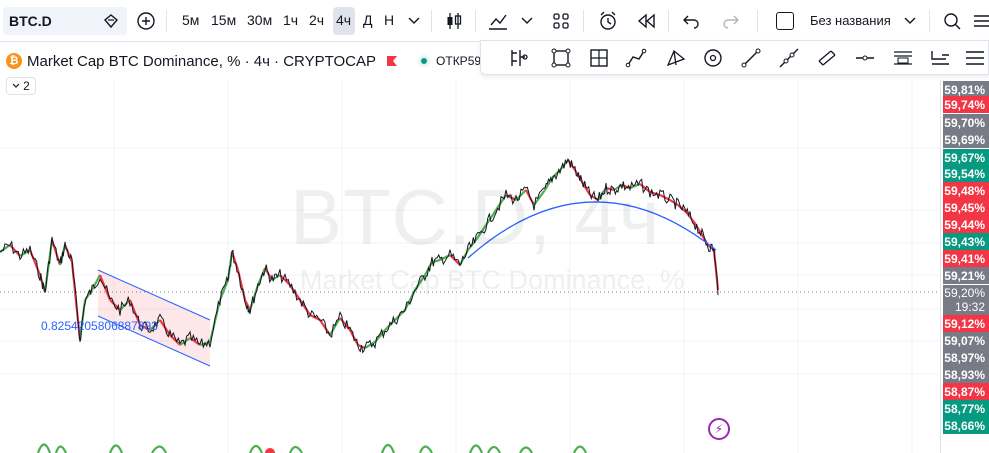 This screenshot has width=989, height=453. Describe the element at coordinates (964, 293) in the screenshot. I see `current-price: 59,20%` at that location.